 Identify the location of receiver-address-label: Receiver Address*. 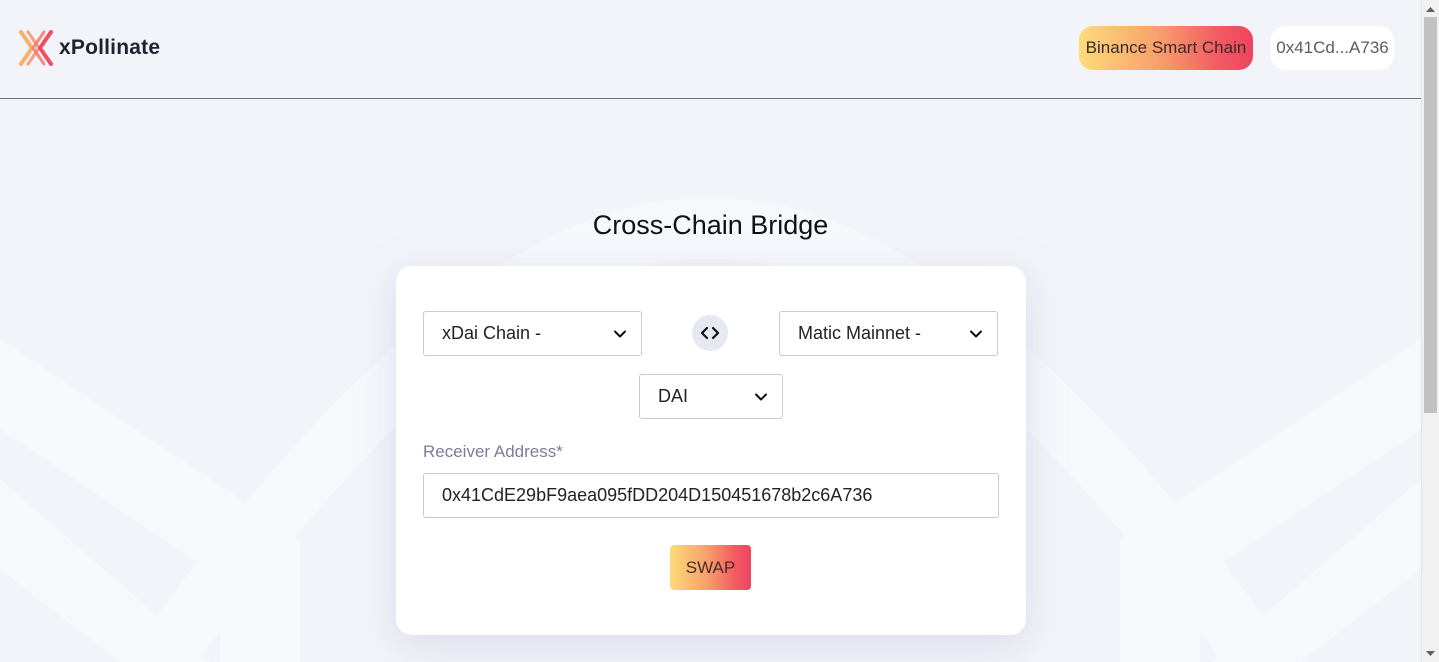
(493, 451).